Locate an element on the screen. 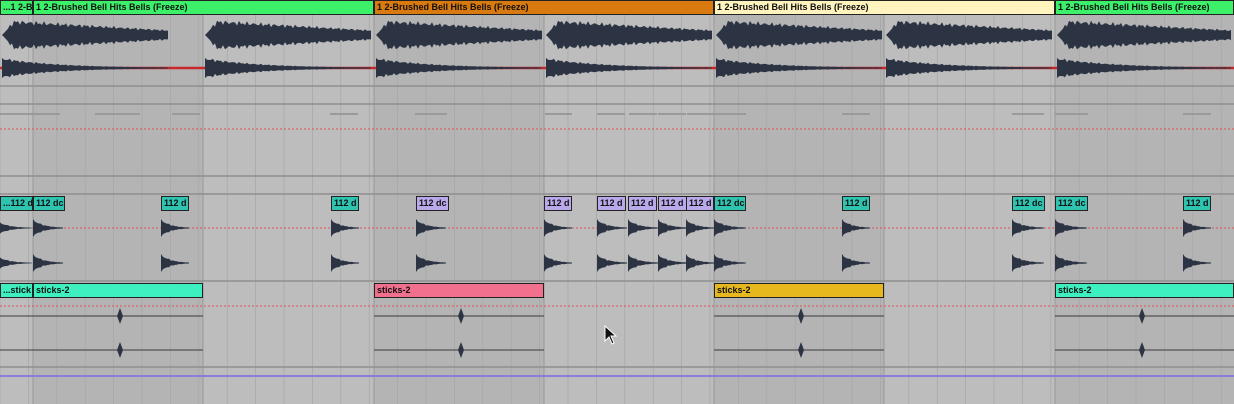 Image resolution: width=1234 pixels, height=404 pixels. audio-clip-hits: ...112 d is located at coordinates (16, 203).